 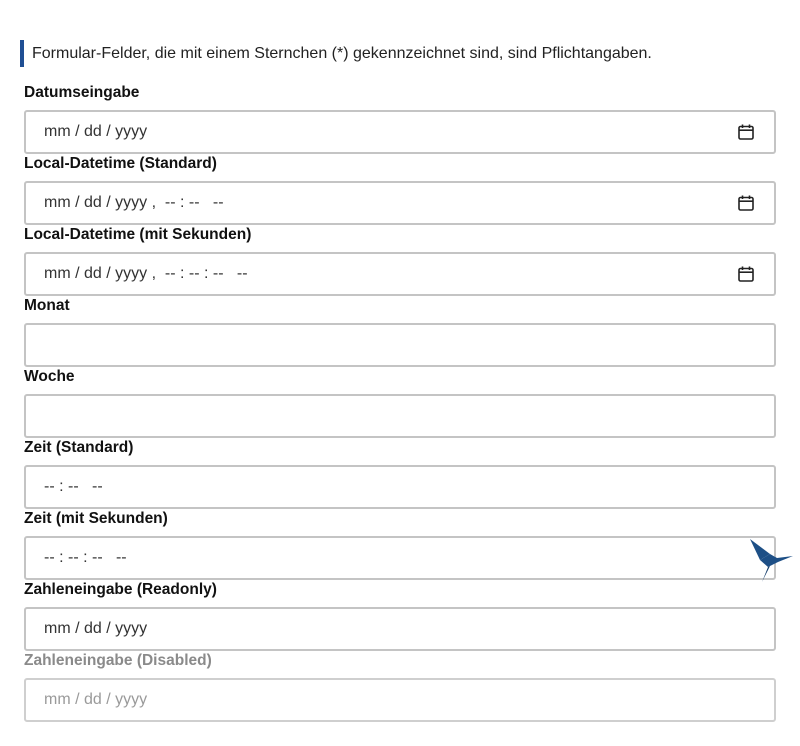 I want to click on time-value: -- : -- --, so click(x=73, y=486).